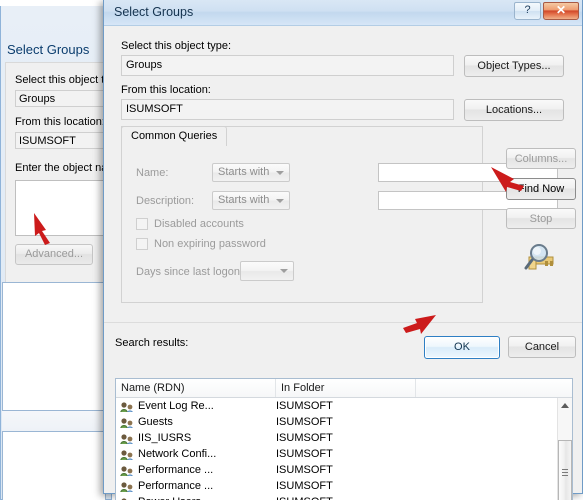 The width and height of the screenshot is (583, 500). Describe the element at coordinates (336, 454) in the screenshot. I see `table-row: Network Confi... ISUMSOFT` at that location.